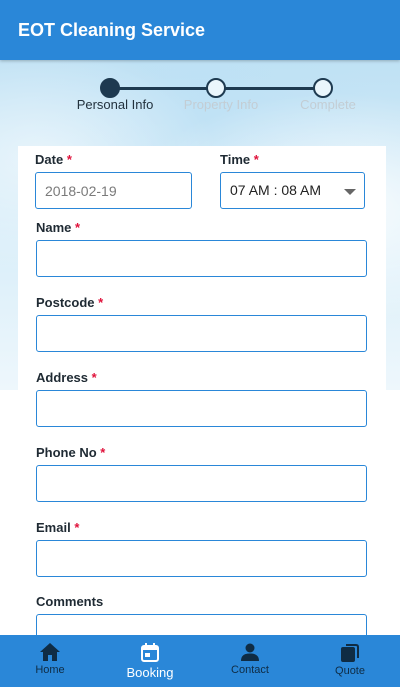 The width and height of the screenshot is (400, 687). I want to click on date-label: Date *, so click(53, 159).